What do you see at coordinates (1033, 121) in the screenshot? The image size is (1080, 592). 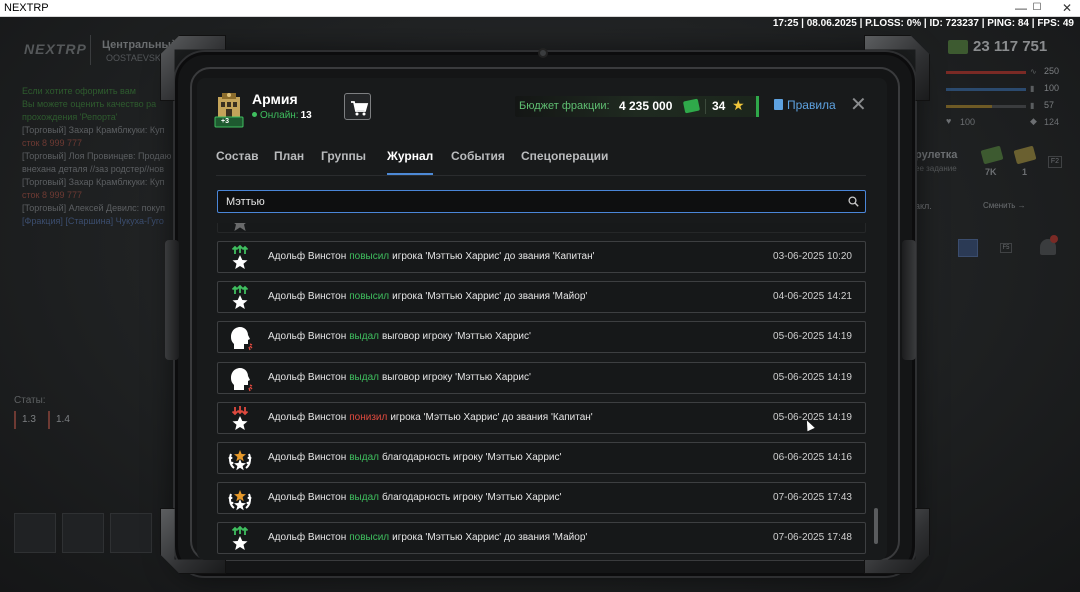 I see `armor-icon: ◆` at bounding box center [1033, 121].